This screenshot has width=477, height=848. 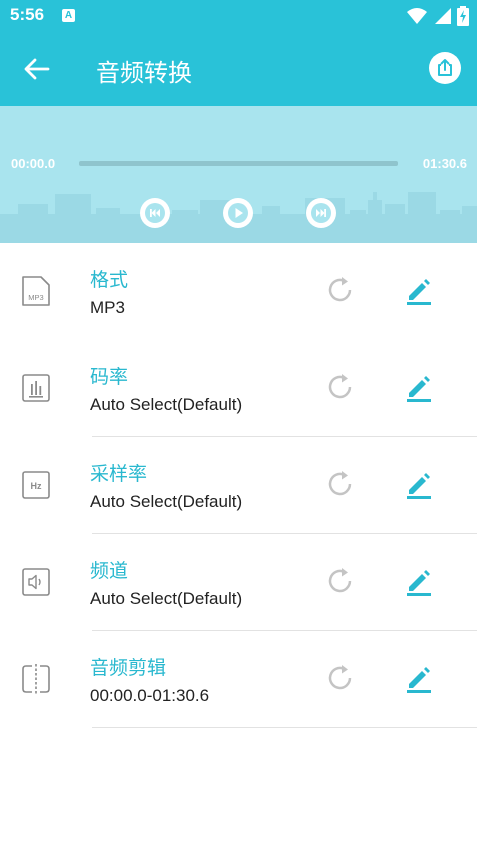 I want to click on notification-badge: A, so click(x=68, y=15).